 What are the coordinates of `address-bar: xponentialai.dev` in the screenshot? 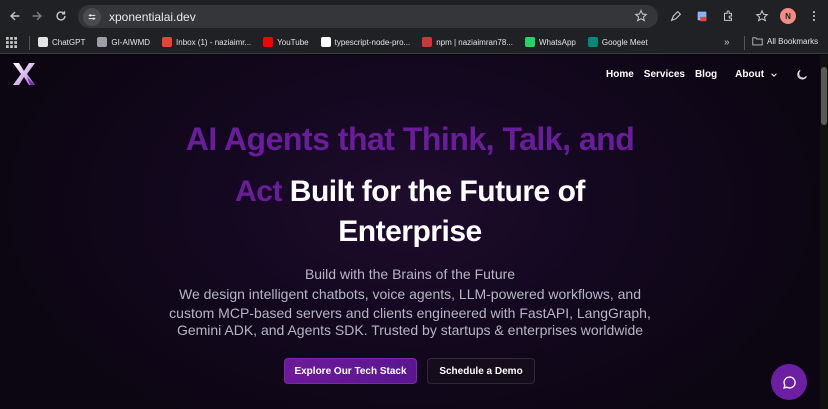 It's located at (368, 16).